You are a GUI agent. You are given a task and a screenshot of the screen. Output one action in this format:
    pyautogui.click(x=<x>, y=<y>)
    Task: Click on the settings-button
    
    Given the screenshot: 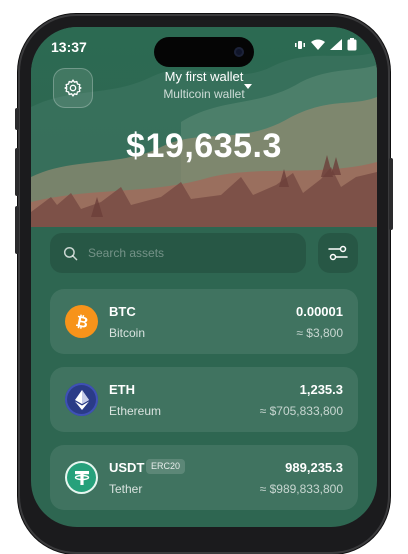 What is the action you would take?
    pyautogui.click(x=73, y=88)
    